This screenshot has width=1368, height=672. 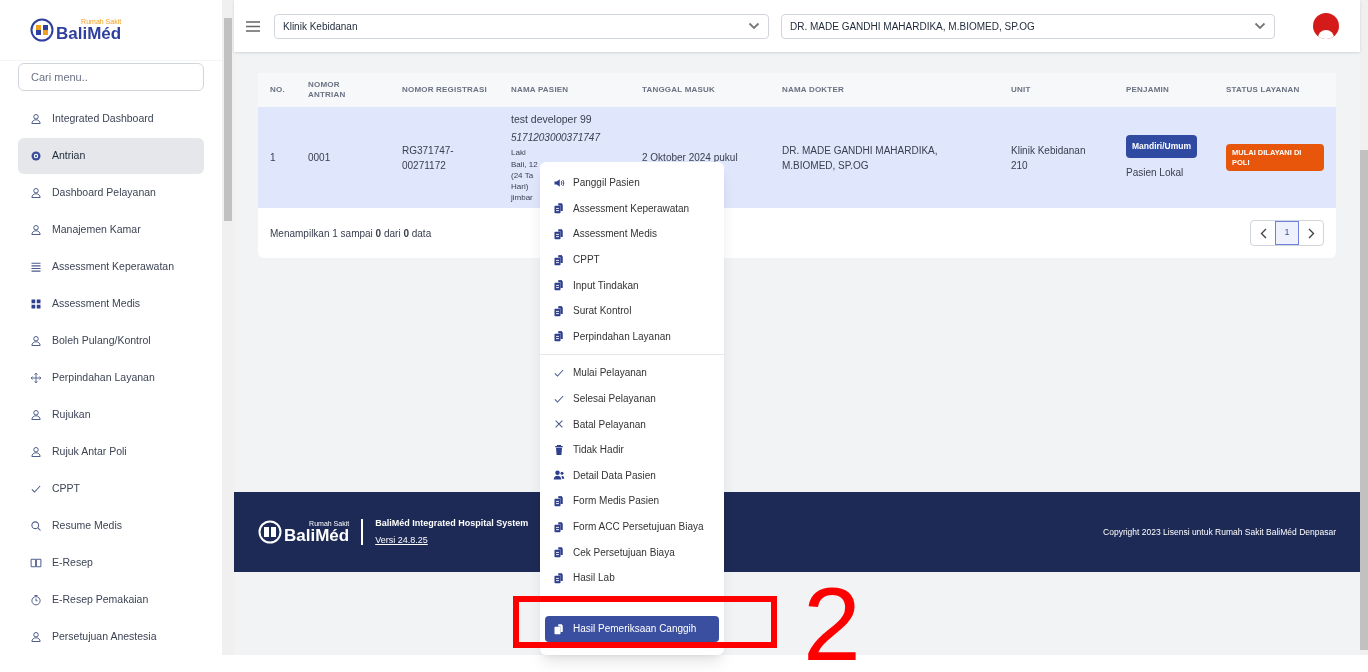 I want to click on sidebar-item: Boleh Pulang/Kontrol, so click(x=111, y=341).